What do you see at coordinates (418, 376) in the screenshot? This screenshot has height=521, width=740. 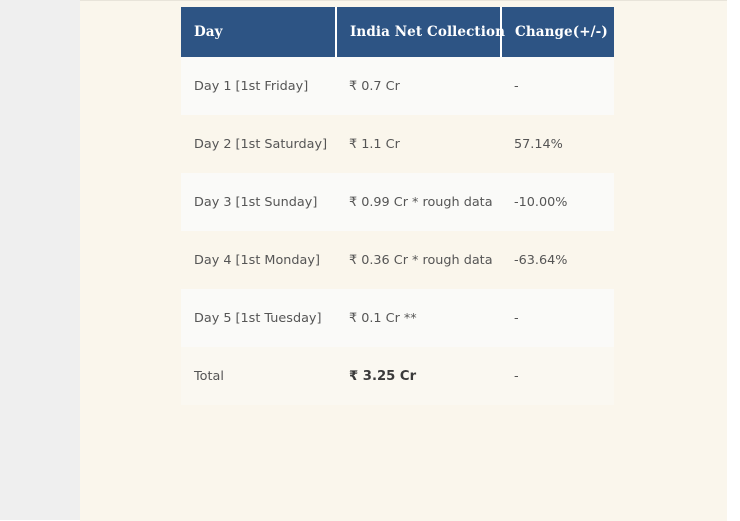 I see `cell-total-collection: ₹ 3.25 Cr` at bounding box center [418, 376].